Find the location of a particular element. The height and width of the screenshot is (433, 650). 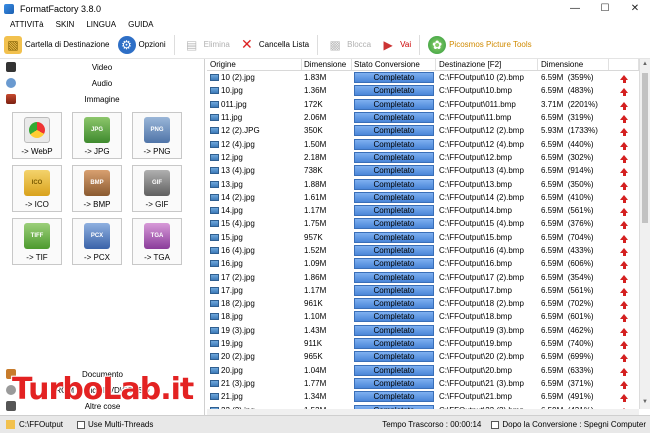

format-gif: GIF -> GIF is located at coordinates (157, 188).